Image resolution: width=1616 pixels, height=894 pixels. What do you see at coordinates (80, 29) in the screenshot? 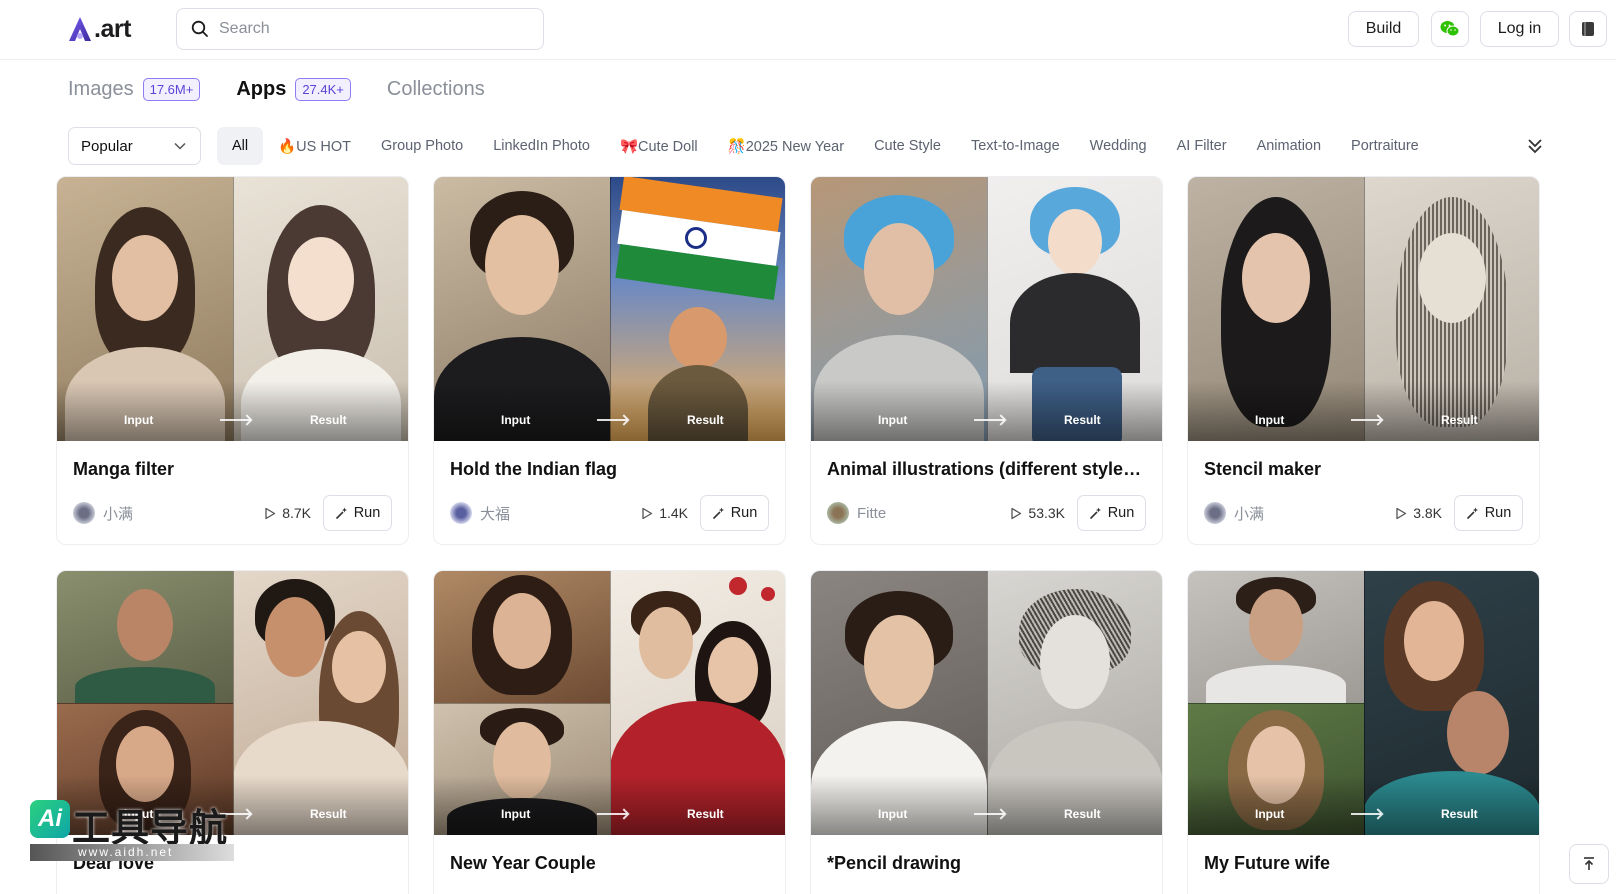
I see `logo-mark-icon` at bounding box center [80, 29].